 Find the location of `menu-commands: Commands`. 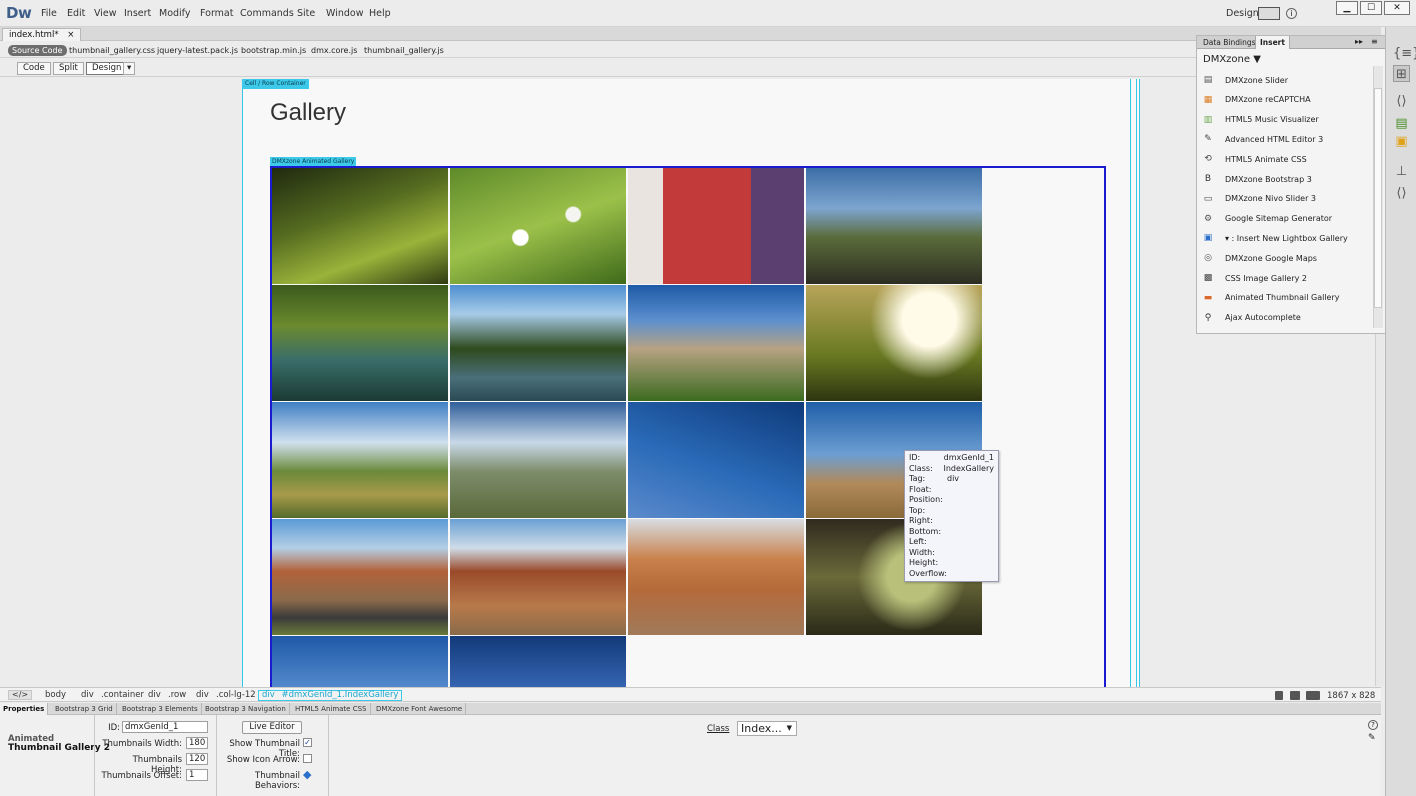

menu-commands: Commands is located at coordinates (267, 13).